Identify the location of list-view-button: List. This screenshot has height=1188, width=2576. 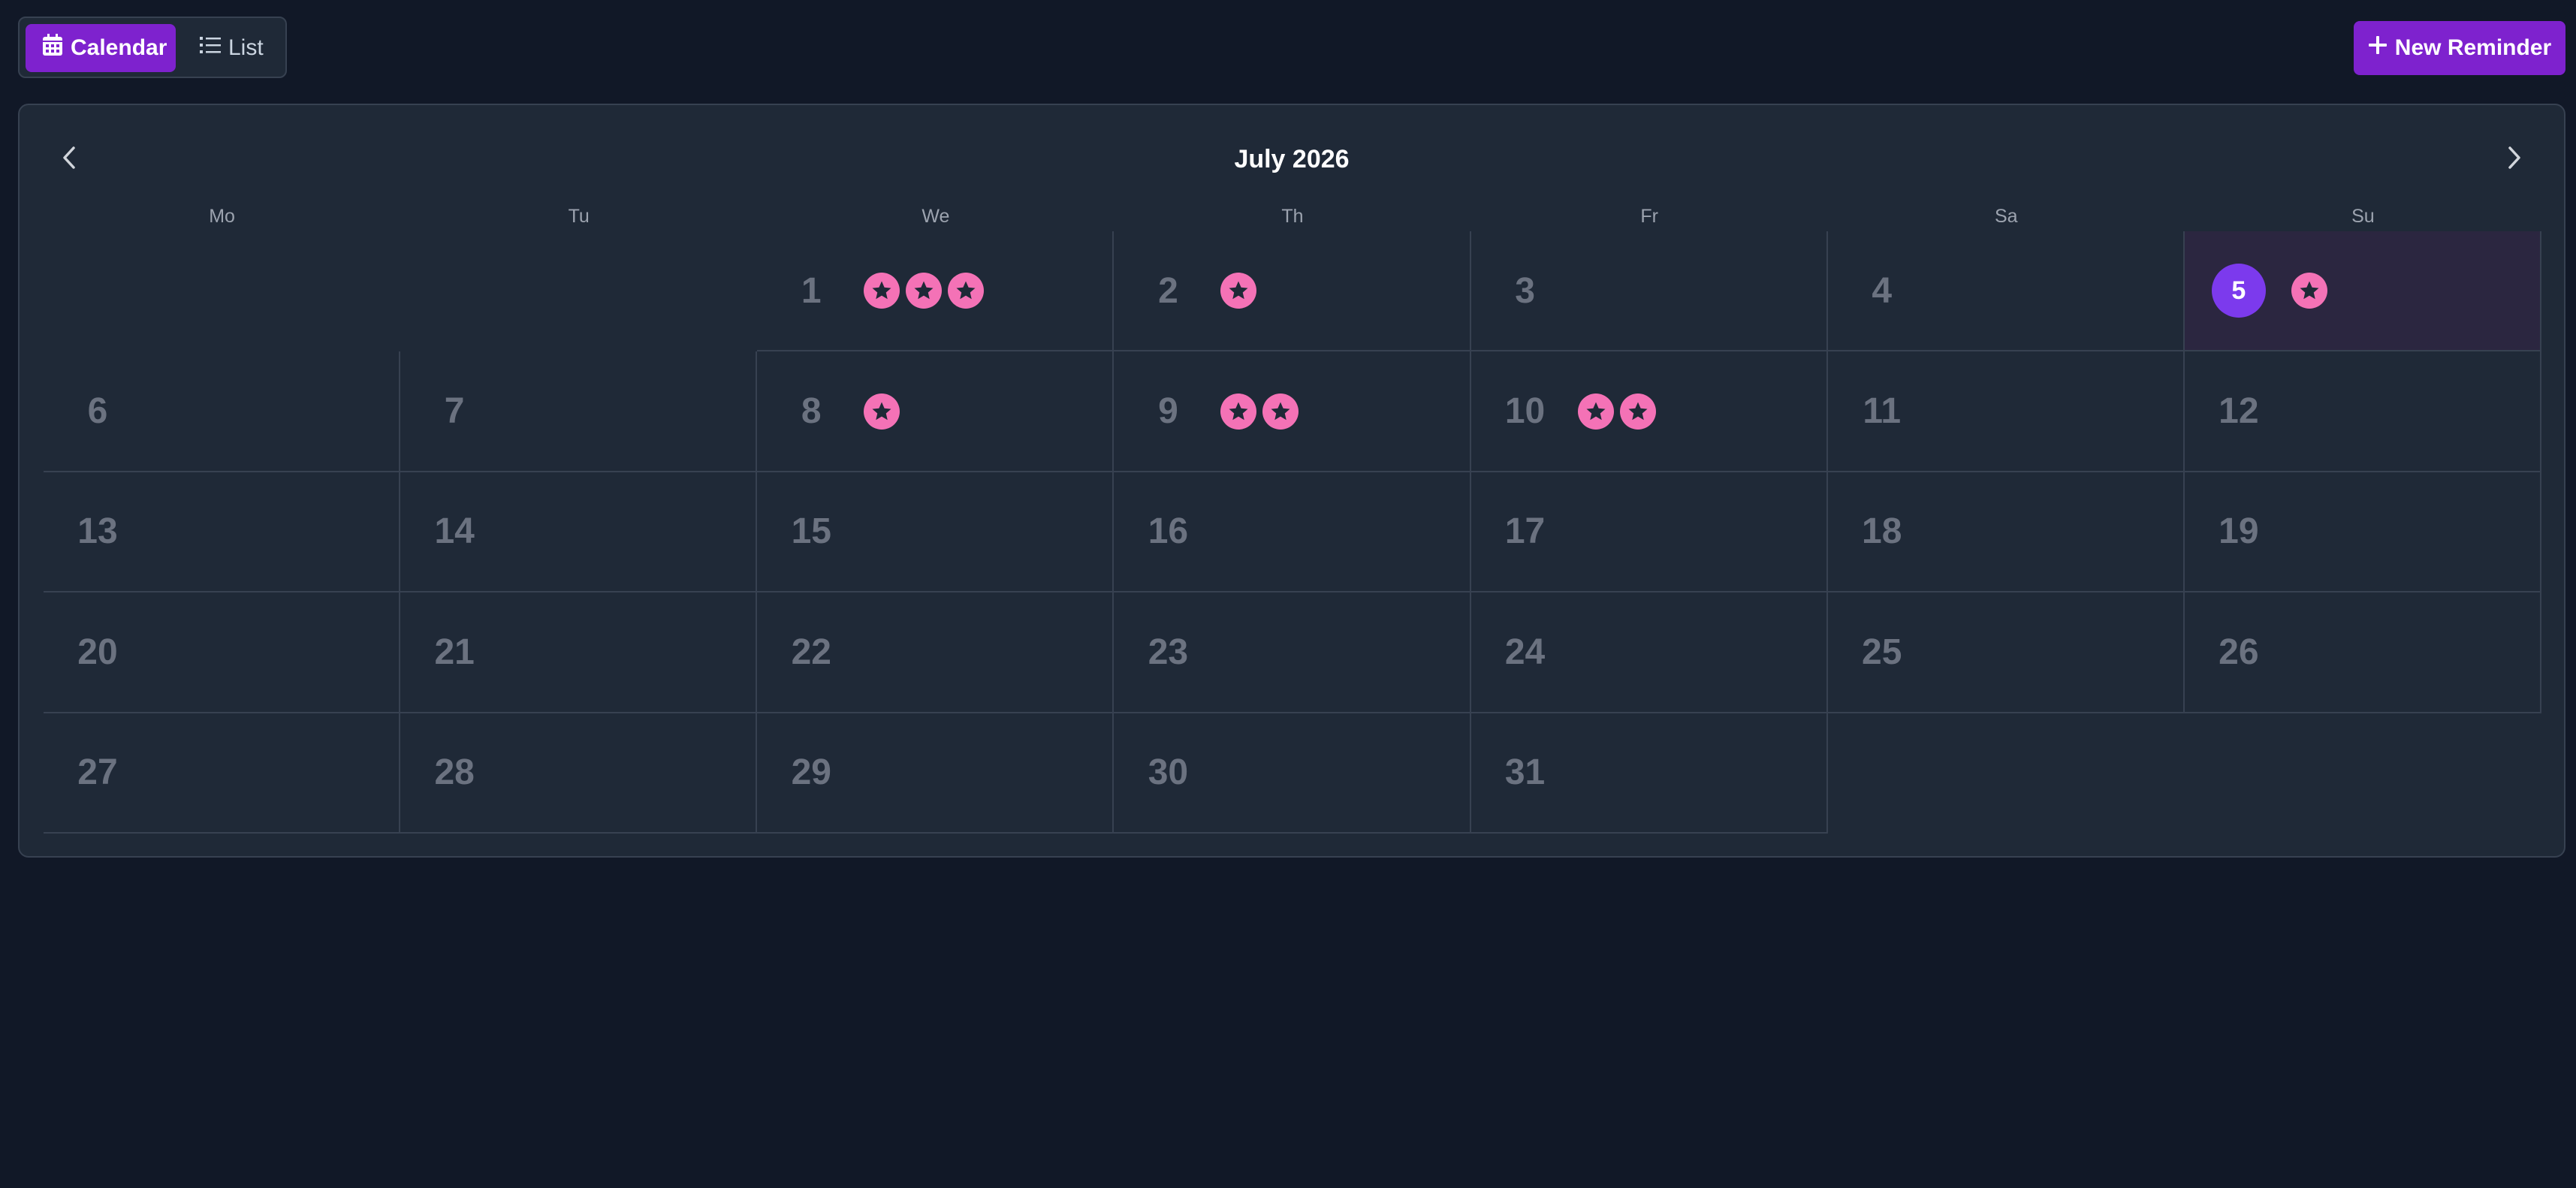
(233, 48).